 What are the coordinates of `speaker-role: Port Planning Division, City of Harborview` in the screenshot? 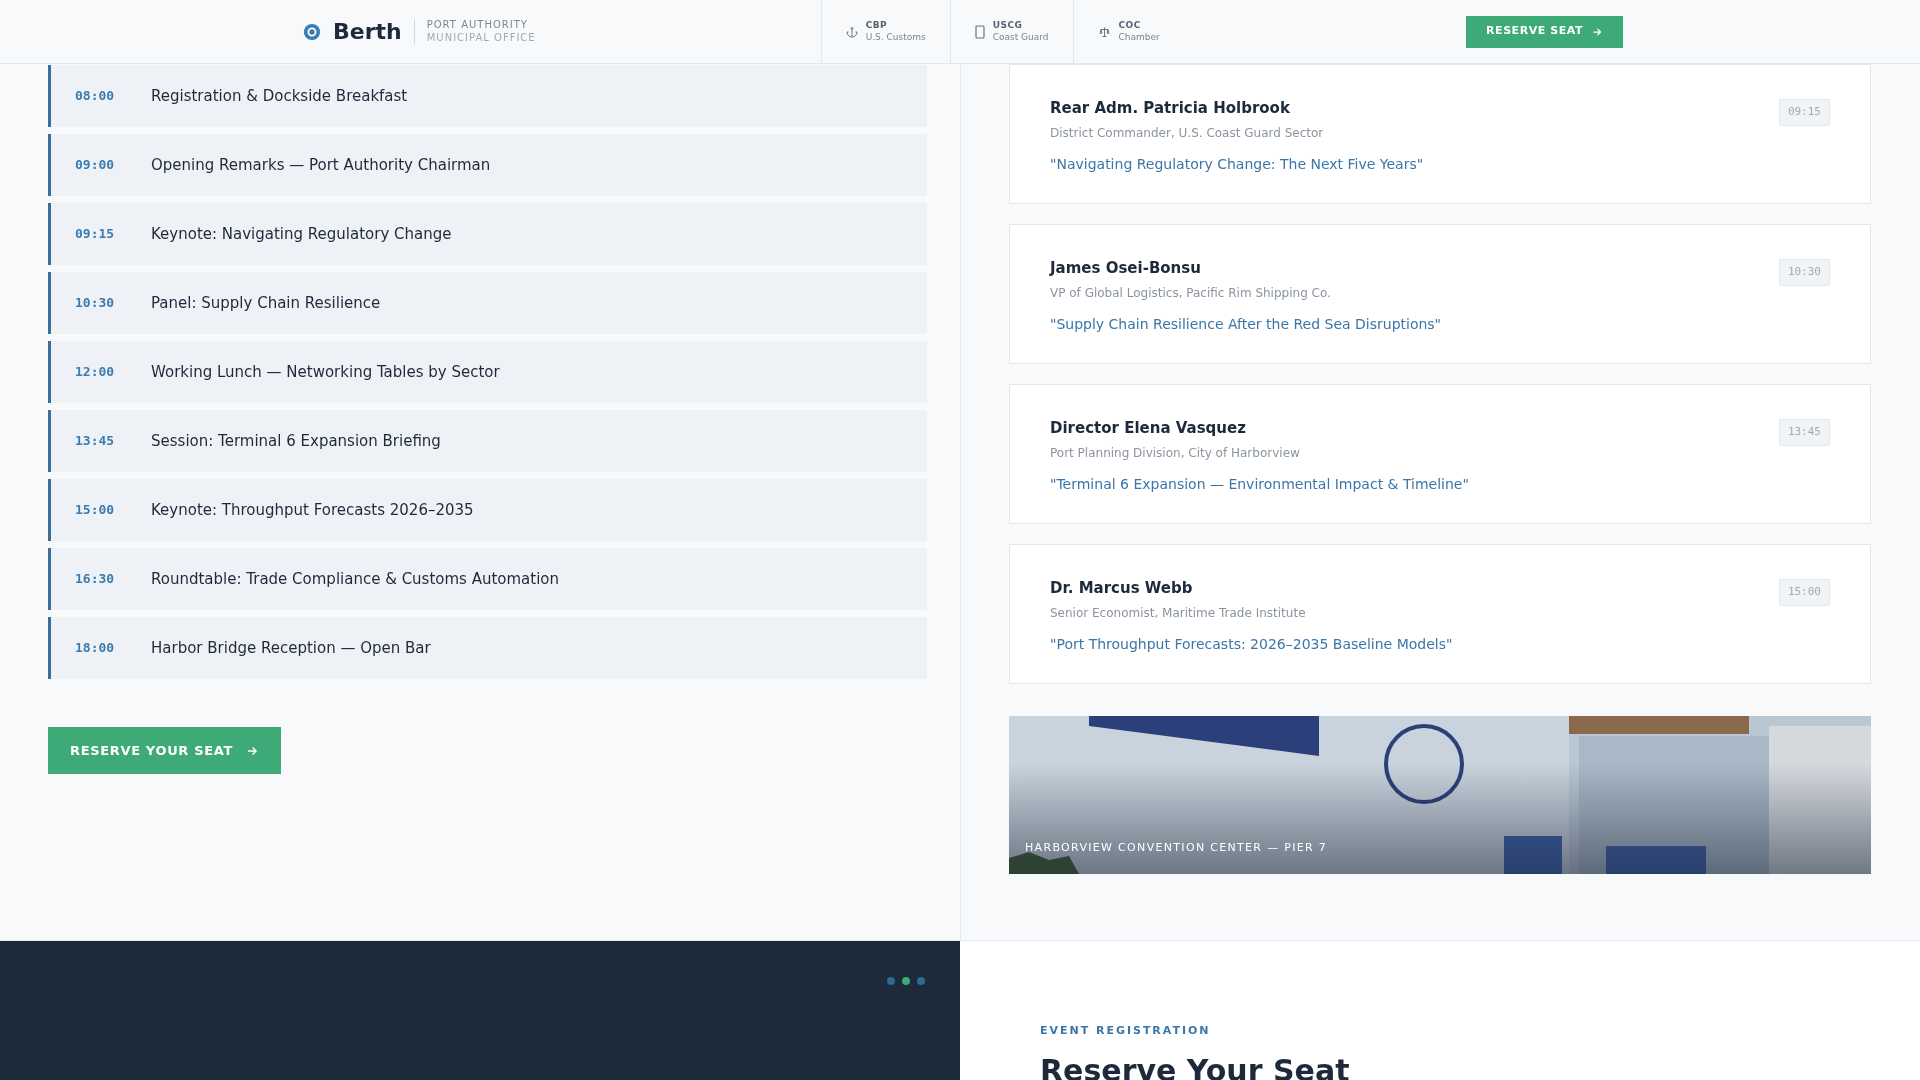 It's located at (1175, 453).